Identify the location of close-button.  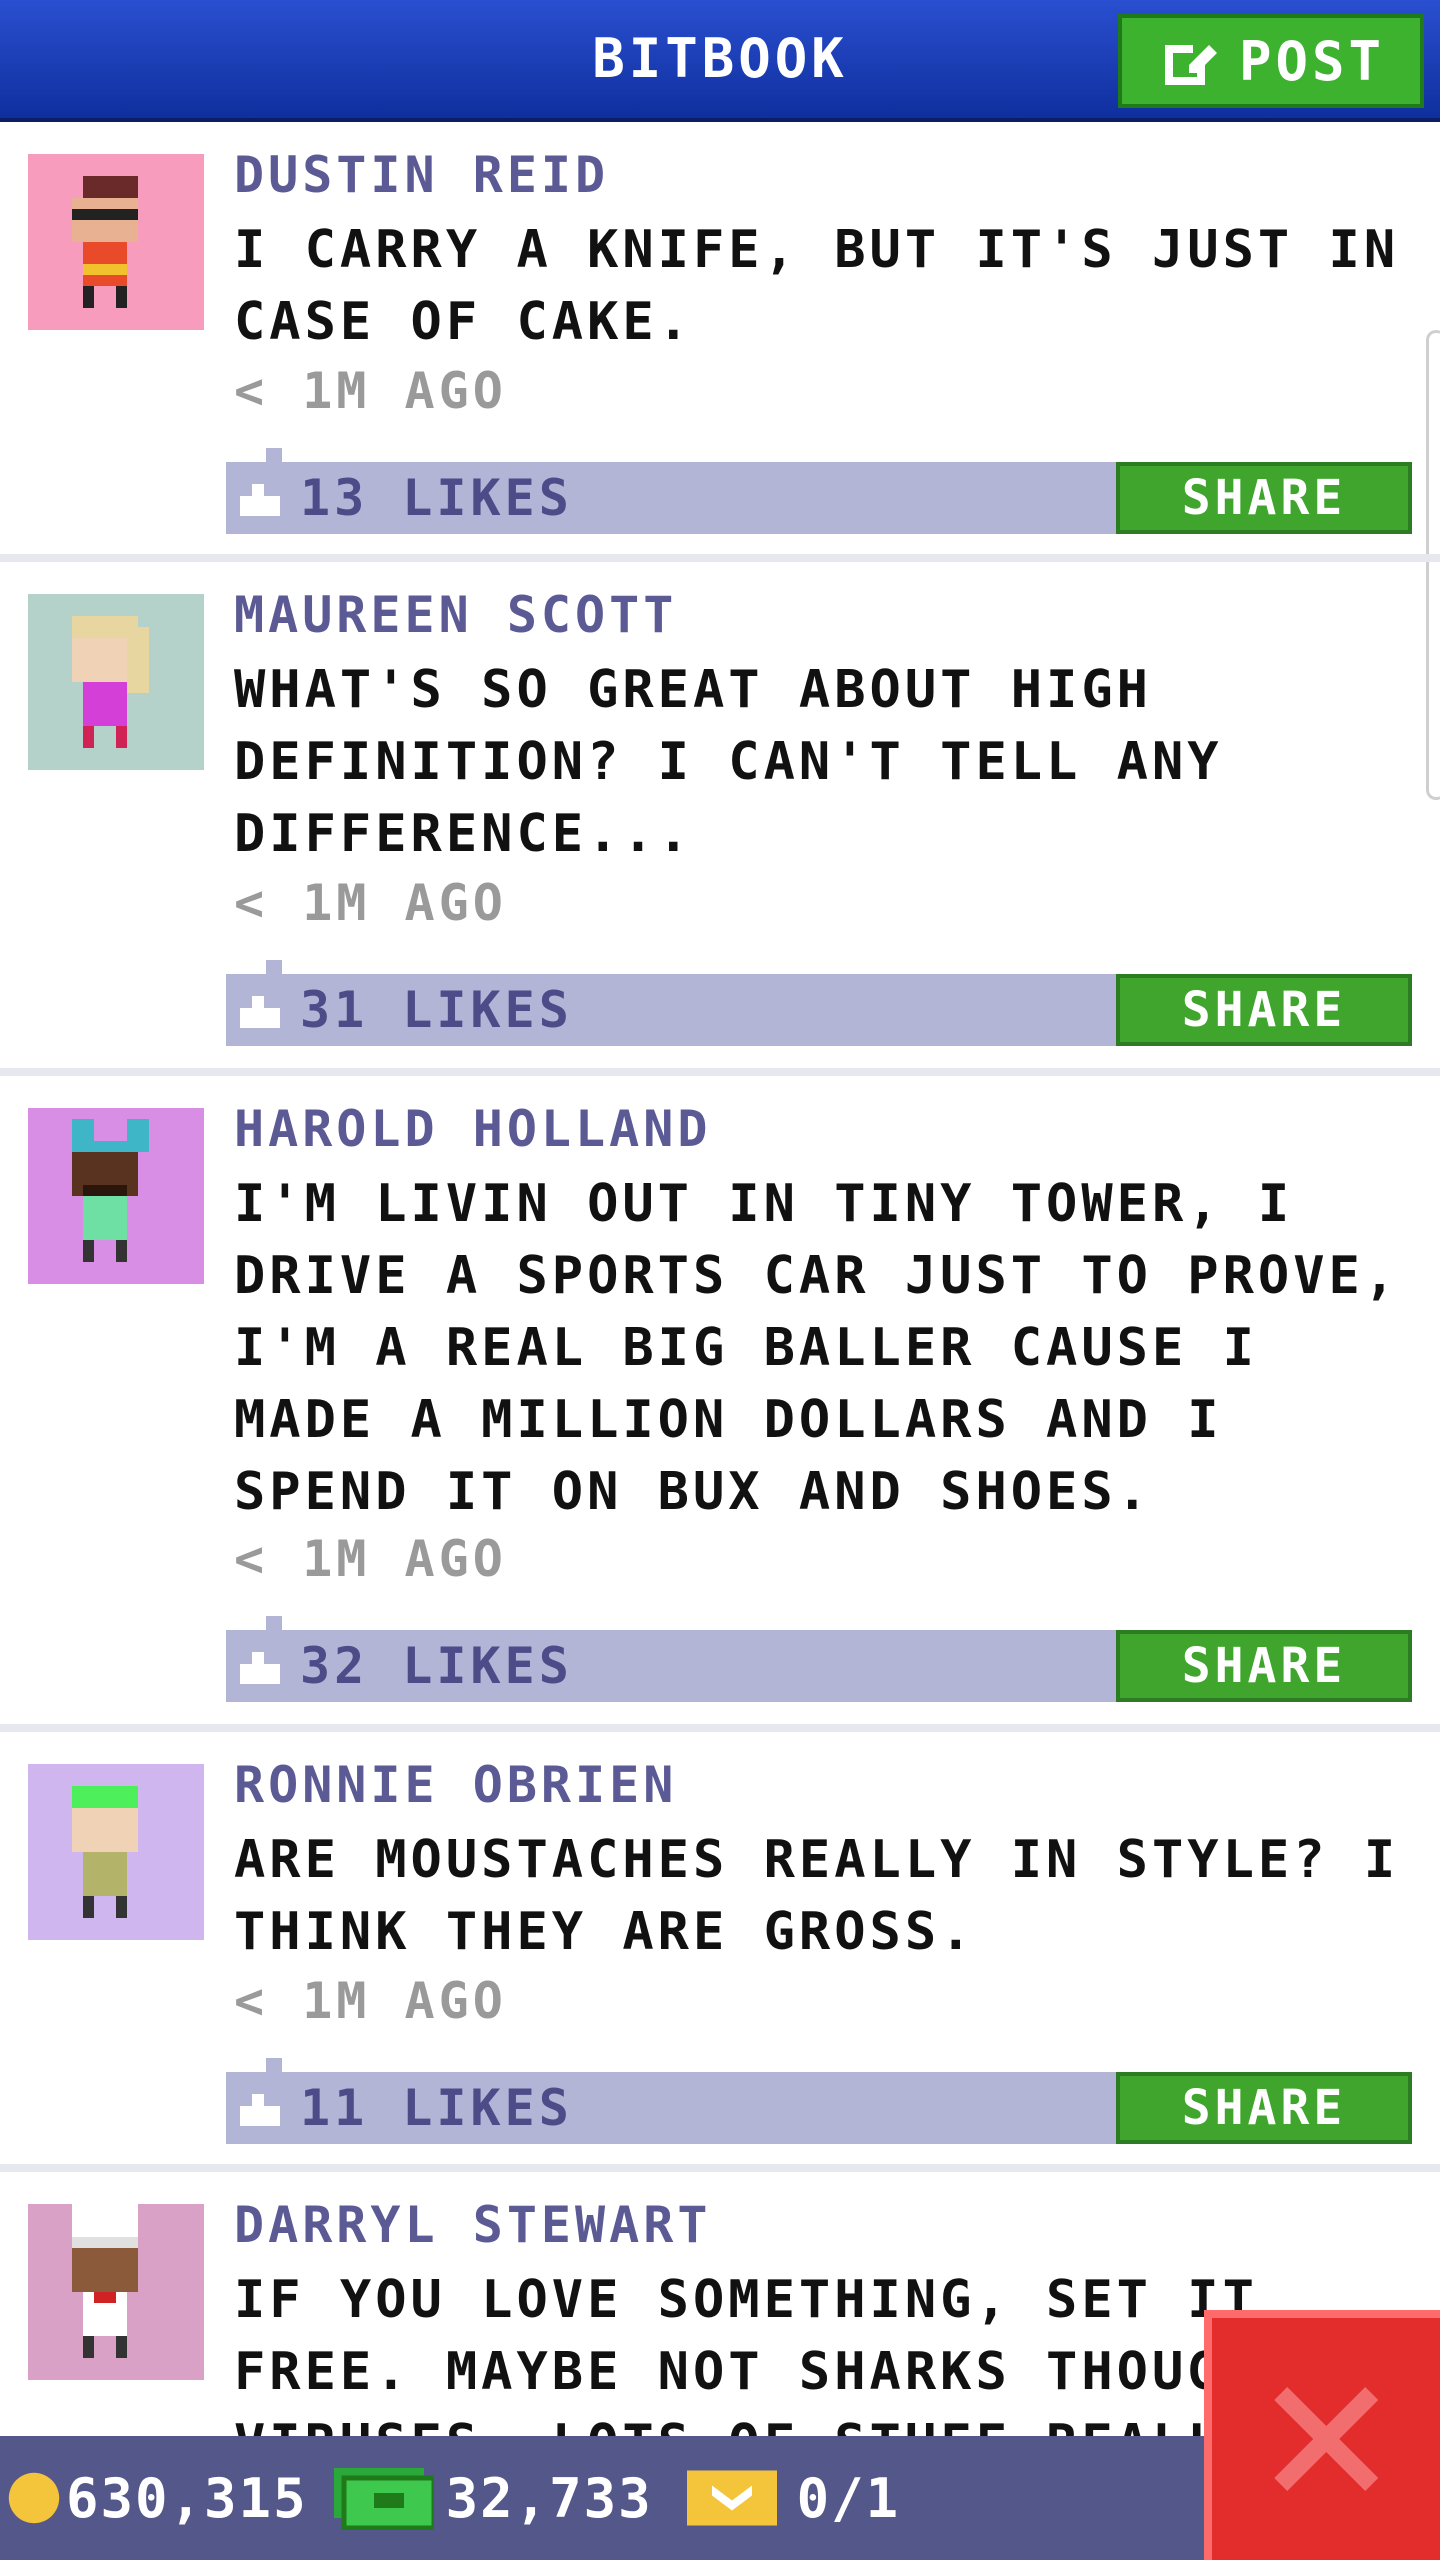
(1322, 2435).